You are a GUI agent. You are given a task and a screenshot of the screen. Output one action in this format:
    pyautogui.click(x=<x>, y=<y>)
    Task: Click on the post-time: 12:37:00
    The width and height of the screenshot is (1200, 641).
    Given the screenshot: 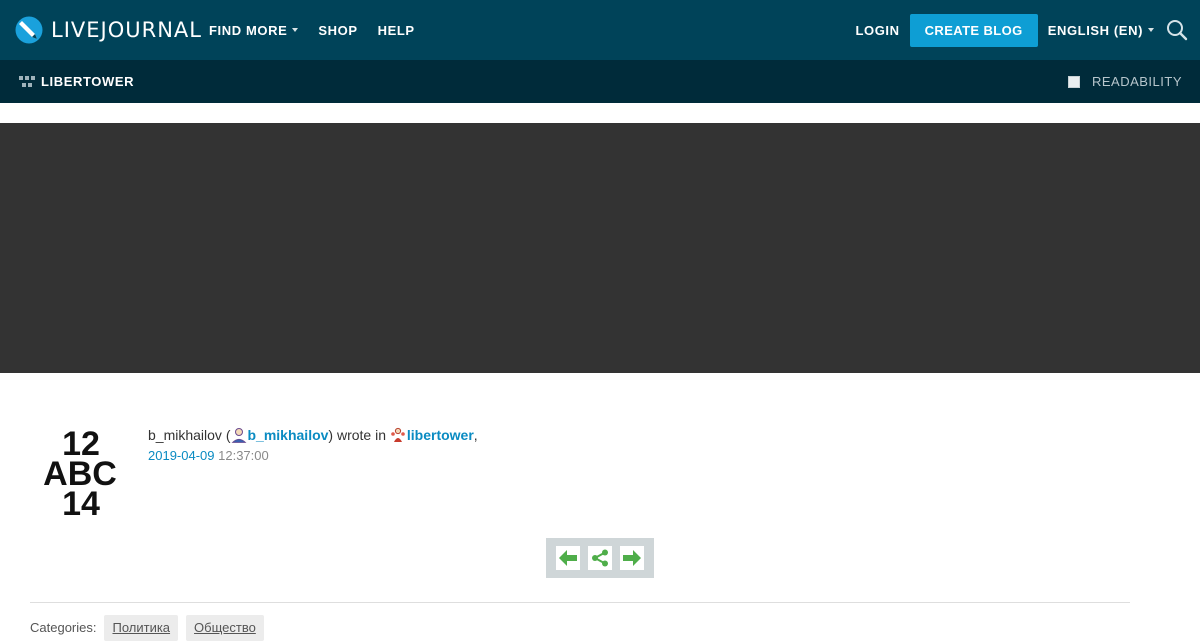 What is the action you would take?
    pyautogui.click(x=243, y=455)
    